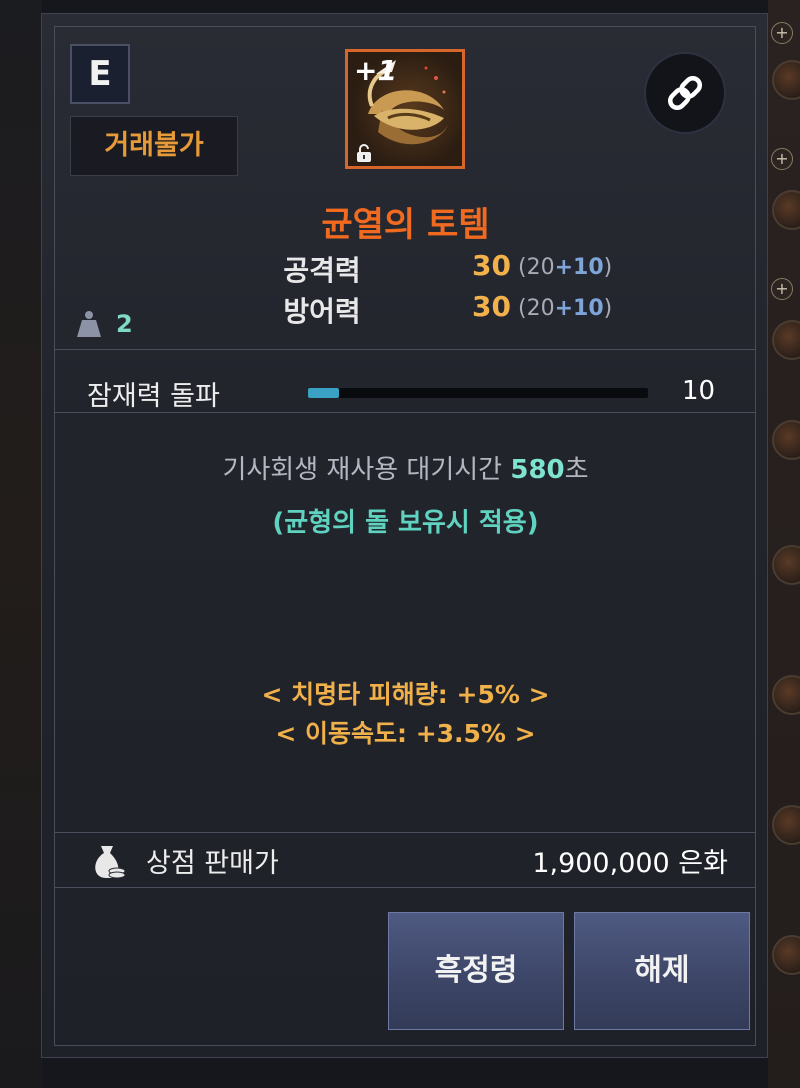 The image size is (800, 1088). What do you see at coordinates (364, 153) in the screenshot?
I see `lock-icon` at bounding box center [364, 153].